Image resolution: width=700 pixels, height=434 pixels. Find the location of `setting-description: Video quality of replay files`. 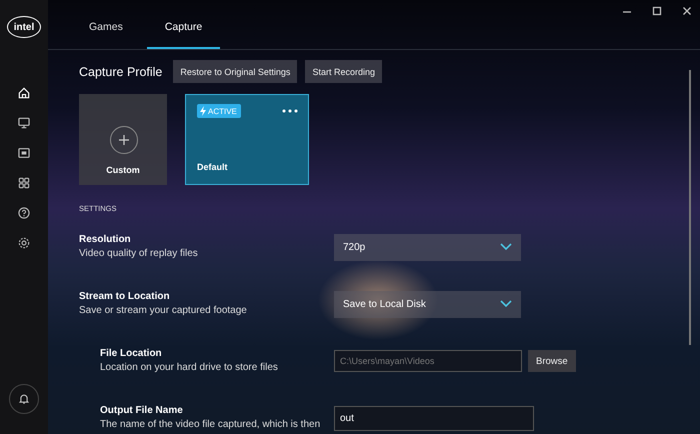

setting-description: Video quality of replay files is located at coordinates (139, 254).